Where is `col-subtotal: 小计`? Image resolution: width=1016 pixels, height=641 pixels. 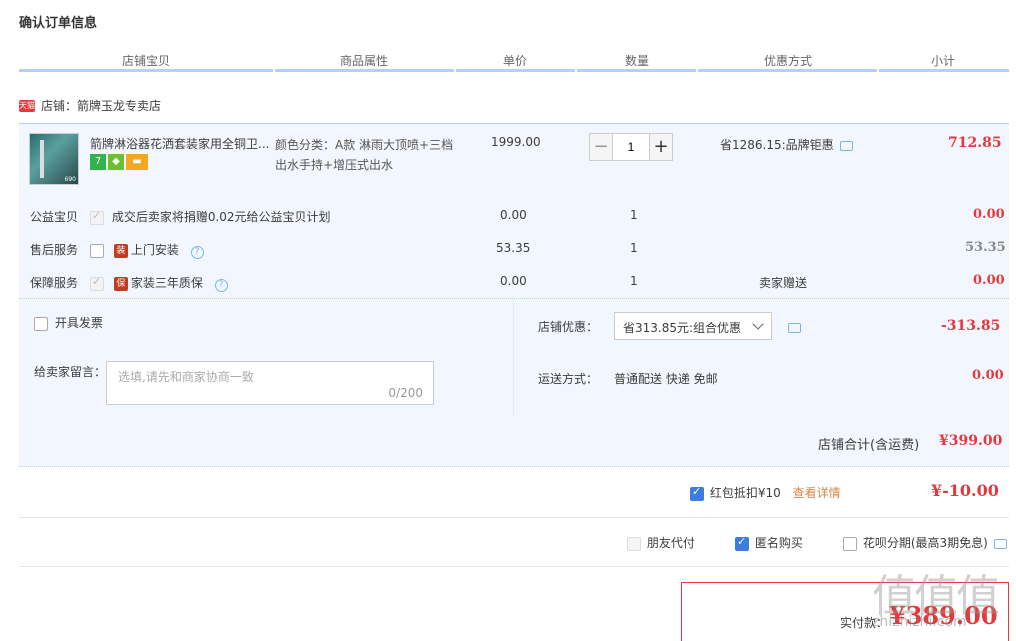 col-subtotal: 小计 is located at coordinates (943, 61).